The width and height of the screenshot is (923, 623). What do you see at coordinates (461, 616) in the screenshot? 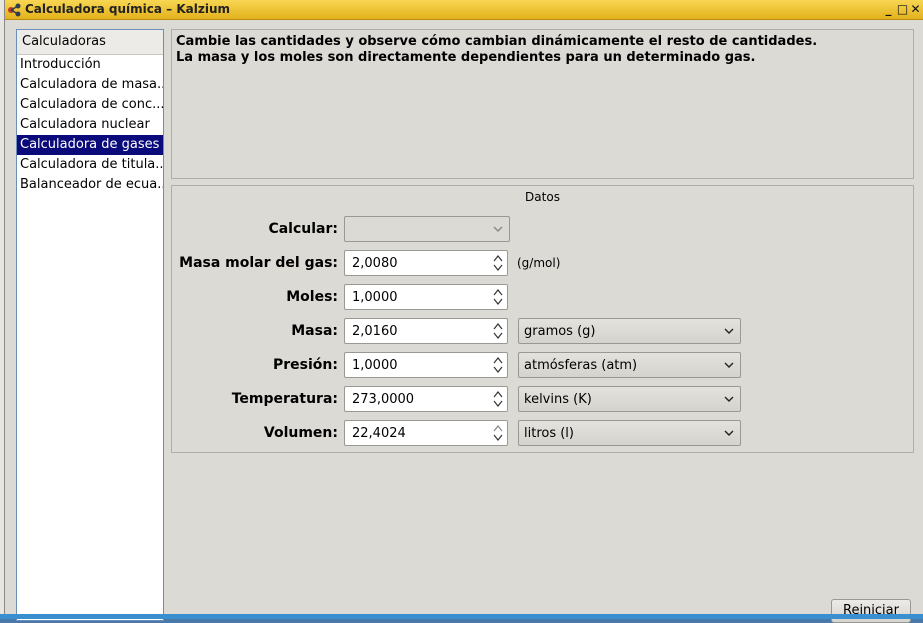
I see `taskbar` at bounding box center [461, 616].